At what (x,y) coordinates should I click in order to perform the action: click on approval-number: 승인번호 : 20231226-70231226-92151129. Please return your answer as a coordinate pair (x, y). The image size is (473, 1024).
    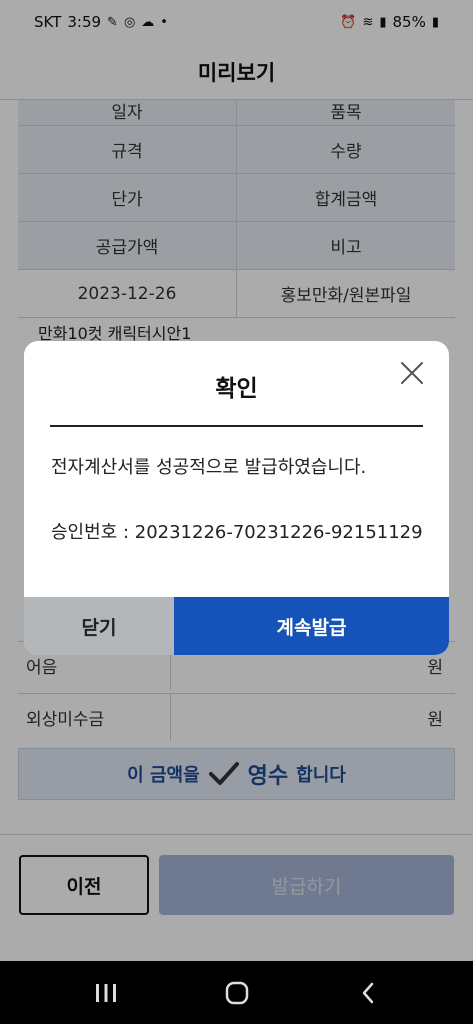
    Looking at the image, I should click on (237, 532).